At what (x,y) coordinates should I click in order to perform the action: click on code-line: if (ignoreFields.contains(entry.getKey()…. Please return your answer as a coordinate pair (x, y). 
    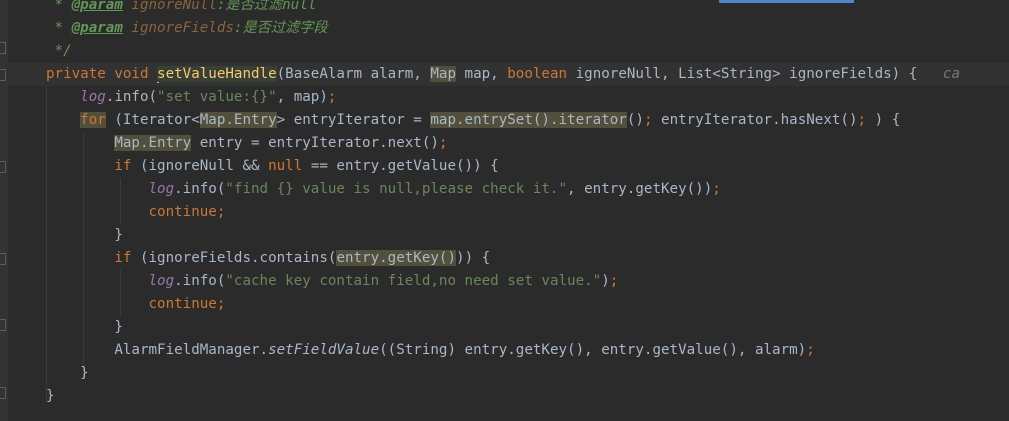
    Looking at the image, I should click on (268, 258).